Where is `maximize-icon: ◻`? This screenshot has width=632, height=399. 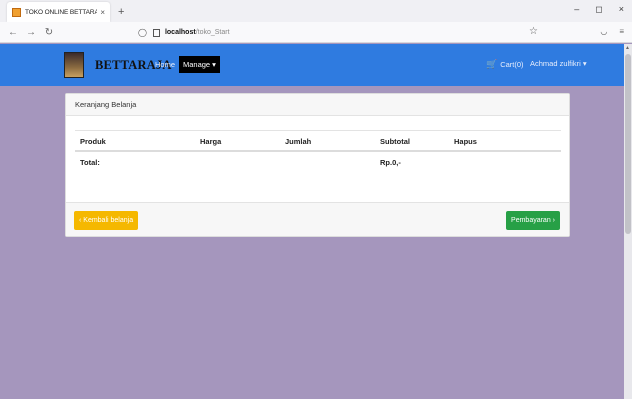
maximize-icon: ◻ is located at coordinates (598, 9).